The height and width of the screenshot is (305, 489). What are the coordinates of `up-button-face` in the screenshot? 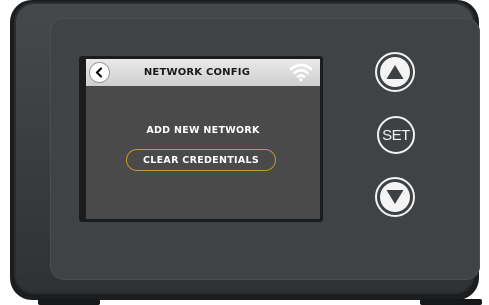 It's located at (395, 72).